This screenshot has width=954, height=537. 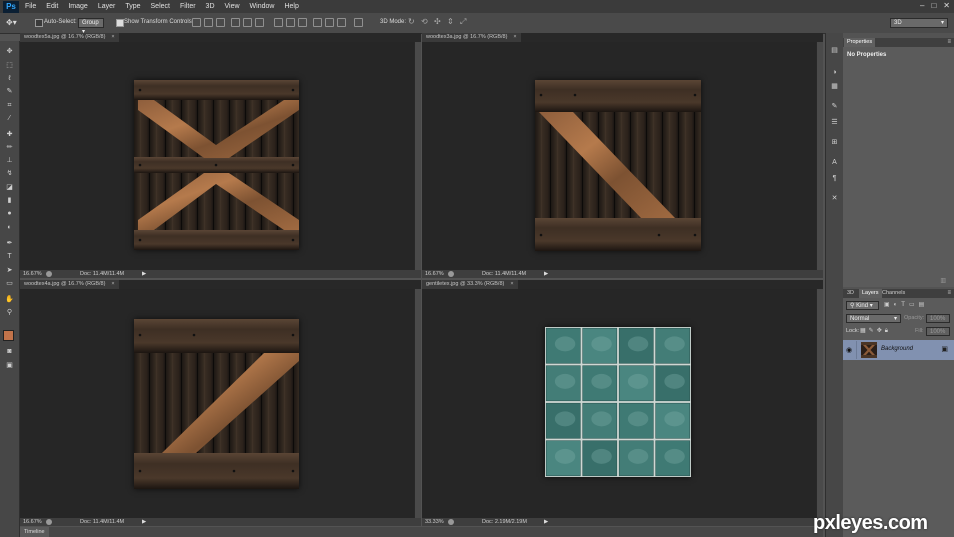 I want to click on hand-tool-icon: ✋, so click(x=9, y=300).